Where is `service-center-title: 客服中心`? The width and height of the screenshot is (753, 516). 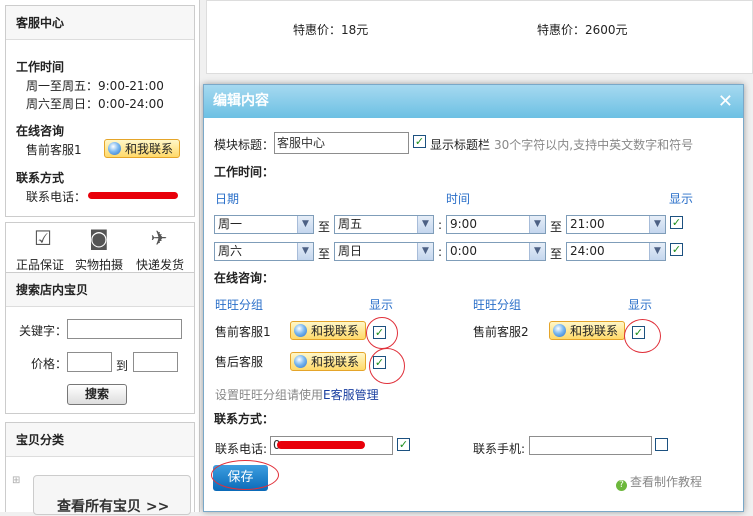
service-center-title: 客服中心 is located at coordinates (100, 23).